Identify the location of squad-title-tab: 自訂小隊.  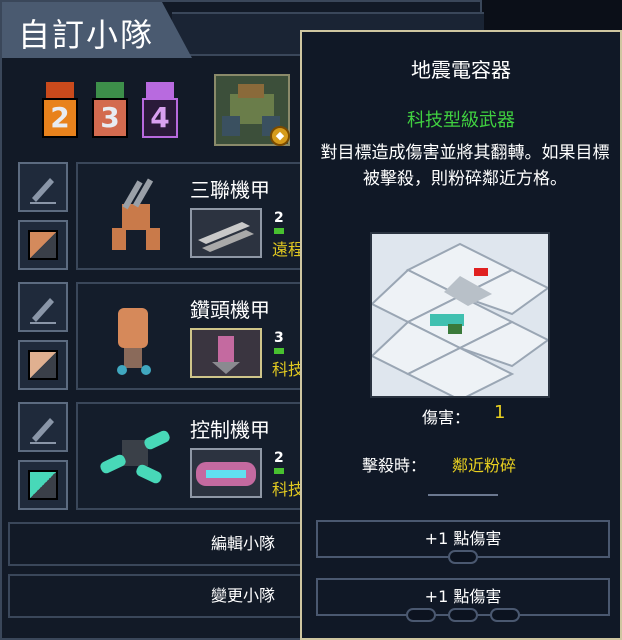
(97, 30).